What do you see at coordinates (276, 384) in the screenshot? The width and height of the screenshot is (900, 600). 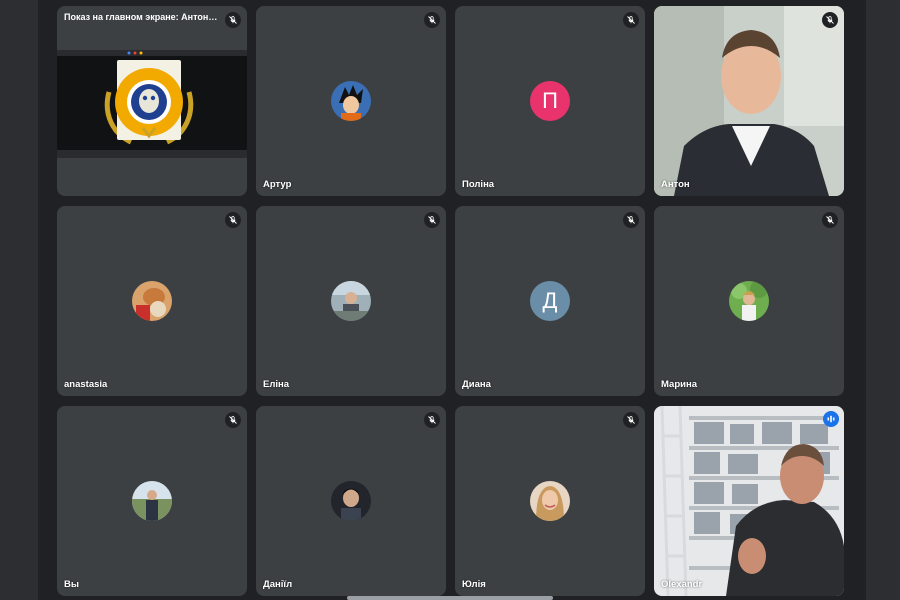 I see `participant-name: Еліна` at bounding box center [276, 384].